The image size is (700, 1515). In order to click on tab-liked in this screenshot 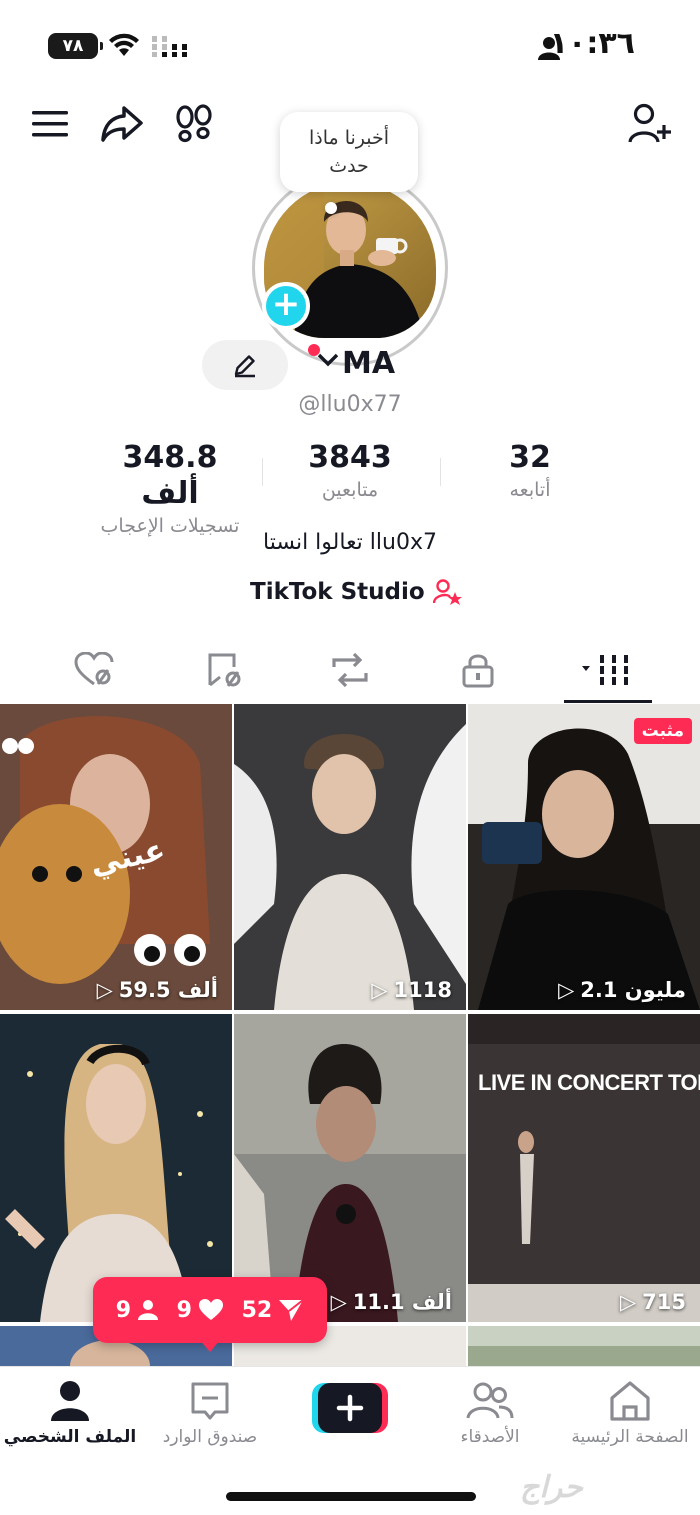, I will do `click(94, 670)`.